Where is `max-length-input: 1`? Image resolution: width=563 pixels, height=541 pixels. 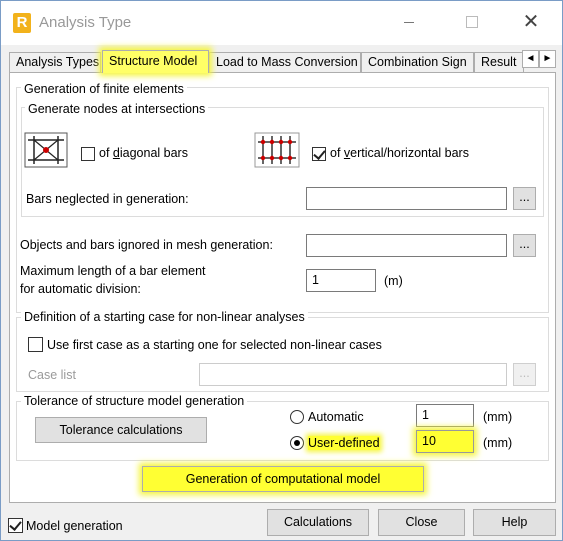 max-length-input: 1 is located at coordinates (341, 280).